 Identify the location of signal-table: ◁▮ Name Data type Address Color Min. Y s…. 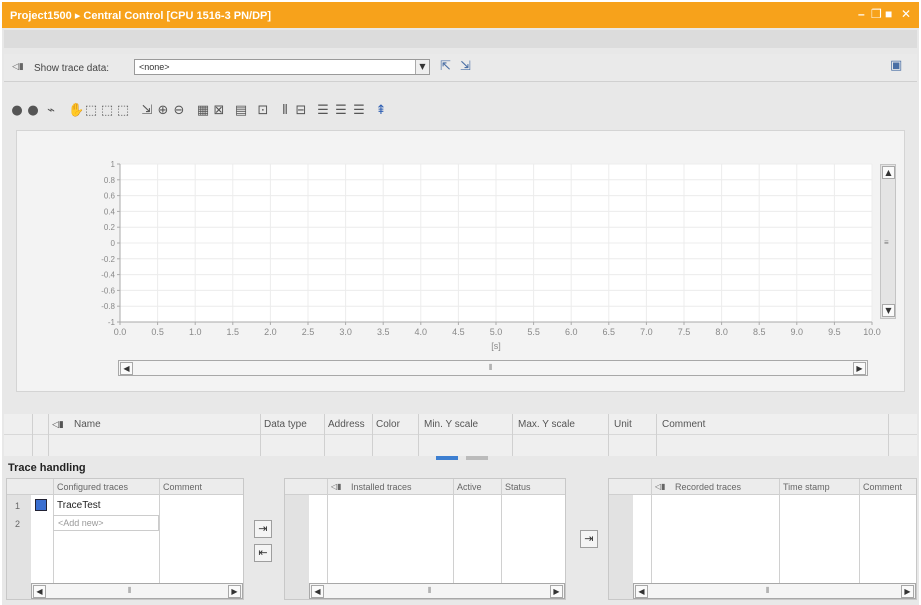
(460, 435).